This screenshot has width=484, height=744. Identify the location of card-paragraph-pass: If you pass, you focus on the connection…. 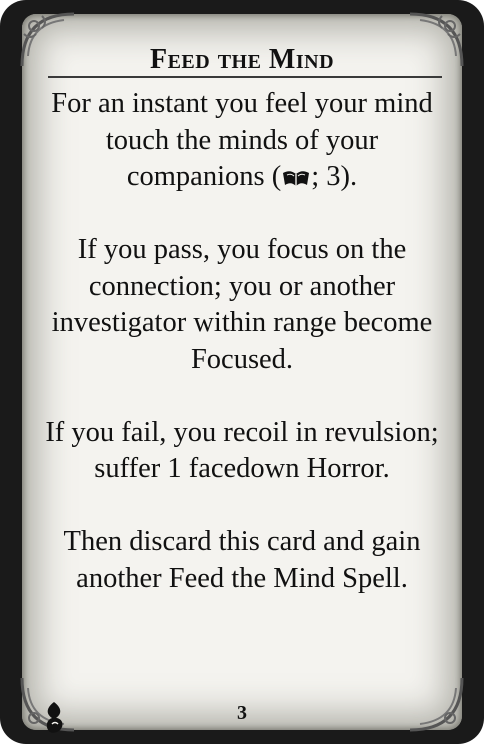
(242, 304).